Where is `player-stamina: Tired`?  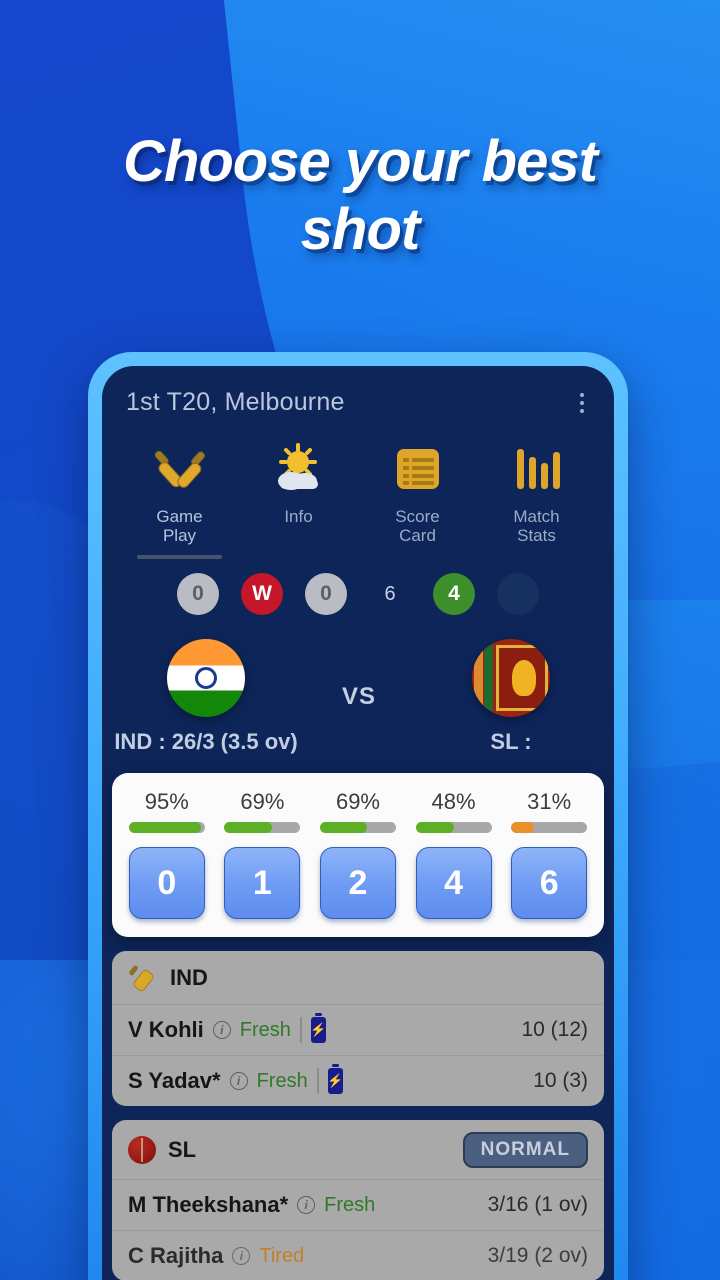 player-stamina: Tired is located at coordinates (282, 1255).